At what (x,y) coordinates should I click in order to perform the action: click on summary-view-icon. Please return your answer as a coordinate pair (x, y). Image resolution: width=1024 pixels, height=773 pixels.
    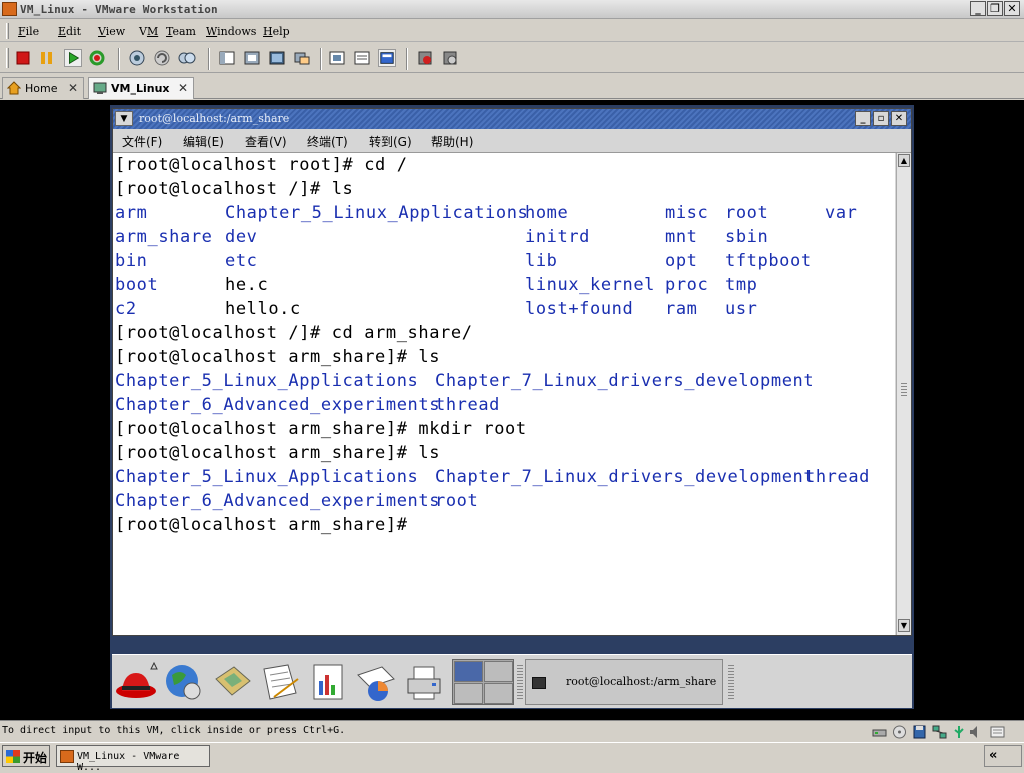
    Looking at the image, I should click on (337, 58).